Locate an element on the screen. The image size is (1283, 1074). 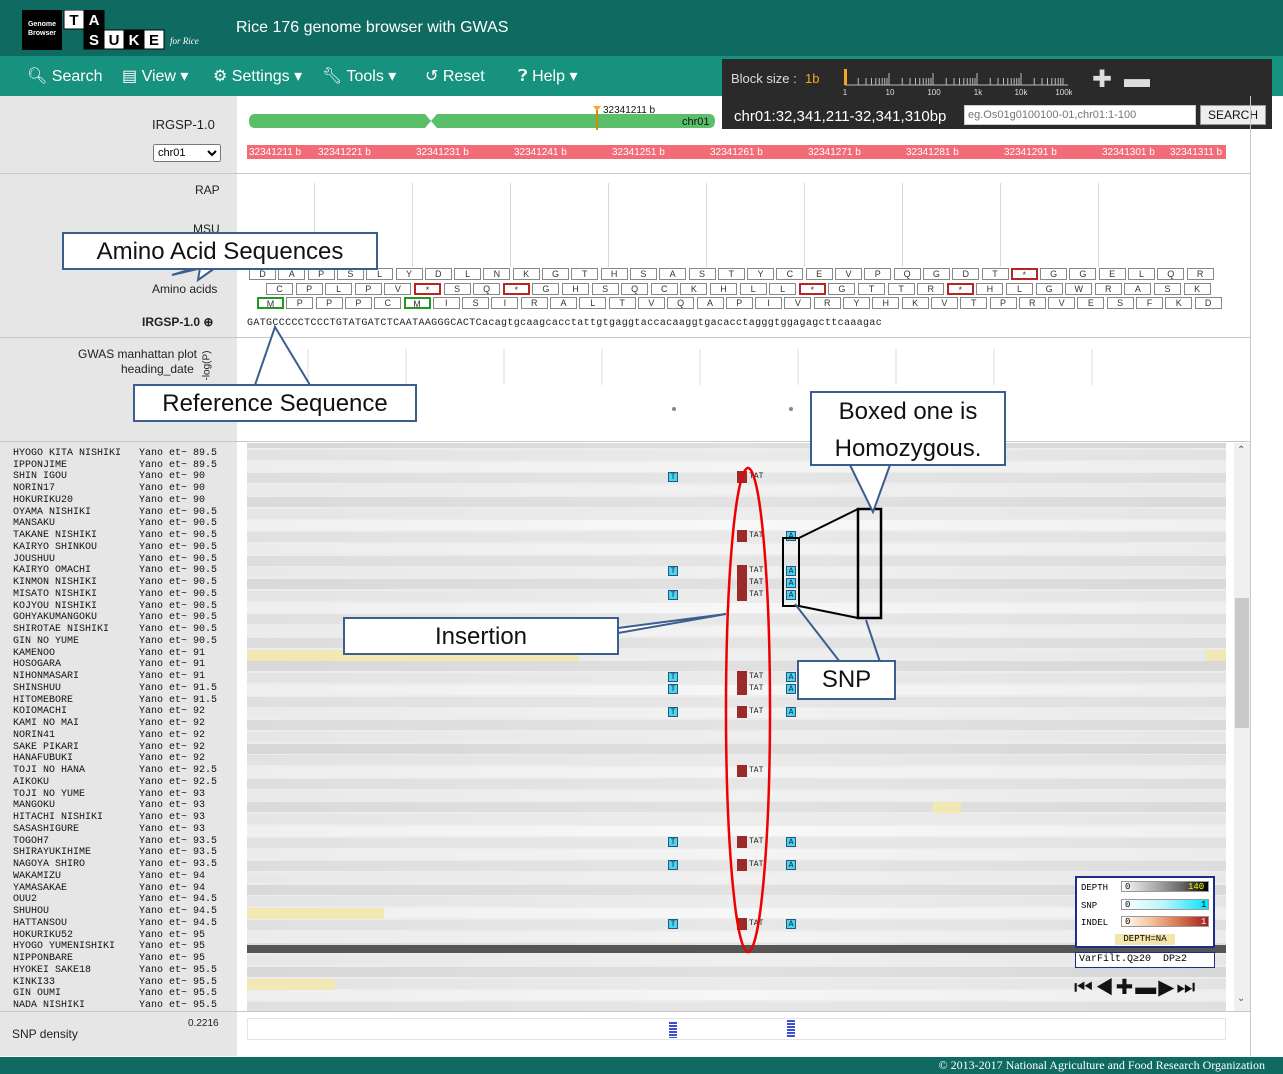
step-right-icon: ▶︎ is located at coordinates (1167, 987).